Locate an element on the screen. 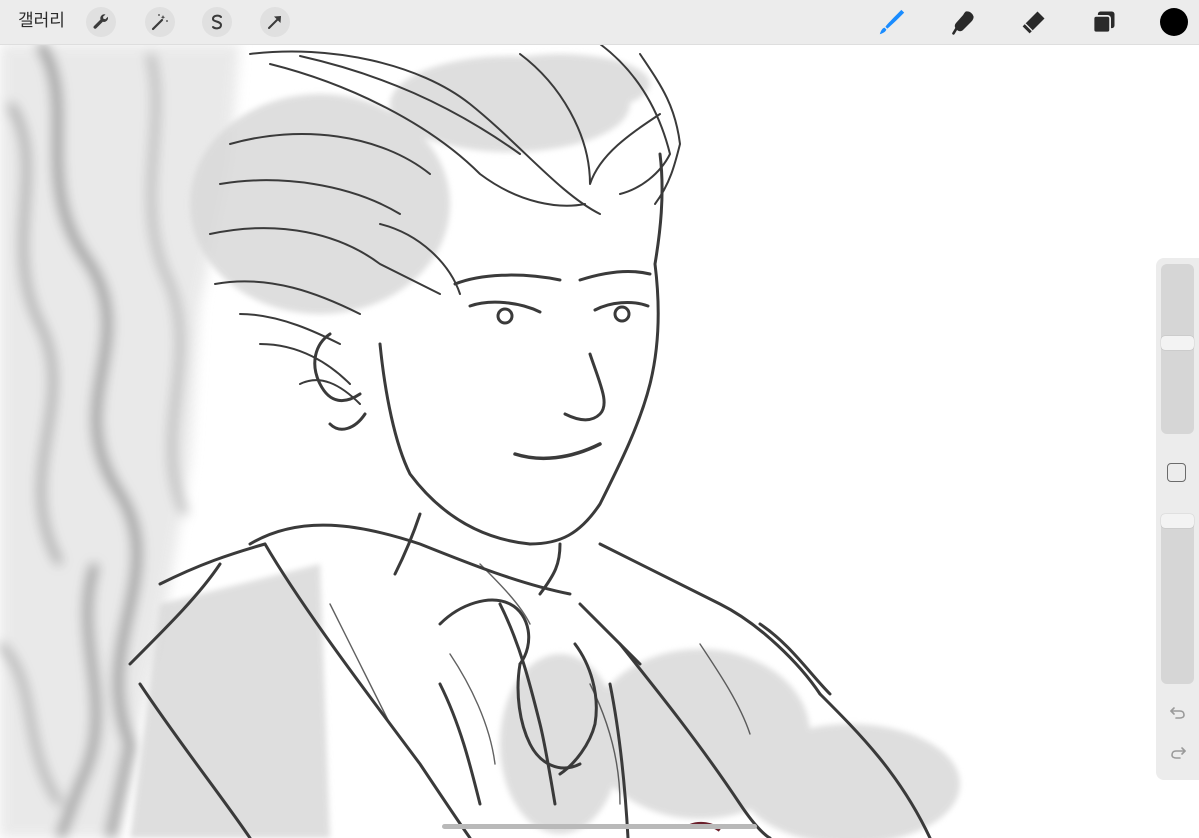 The width and height of the screenshot is (1199, 838). smudge-tool-button is located at coordinates (964, 22).